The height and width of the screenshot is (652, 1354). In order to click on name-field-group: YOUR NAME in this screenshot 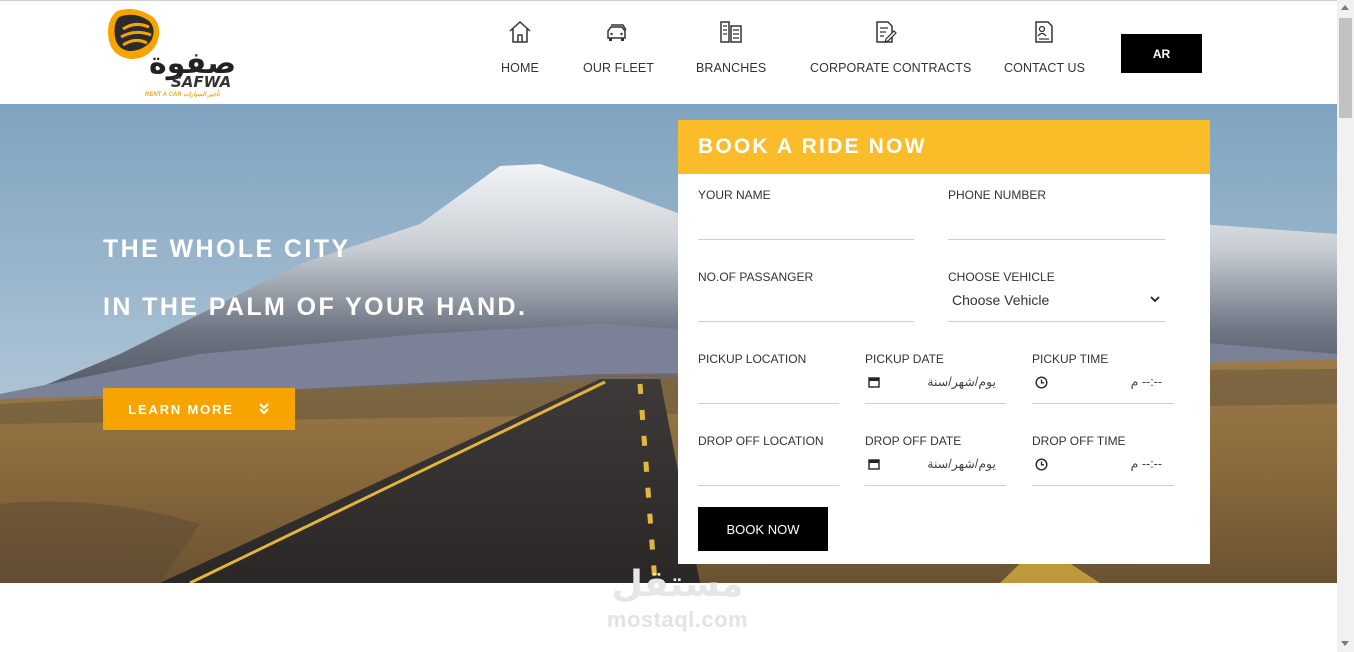, I will do `click(806, 214)`.